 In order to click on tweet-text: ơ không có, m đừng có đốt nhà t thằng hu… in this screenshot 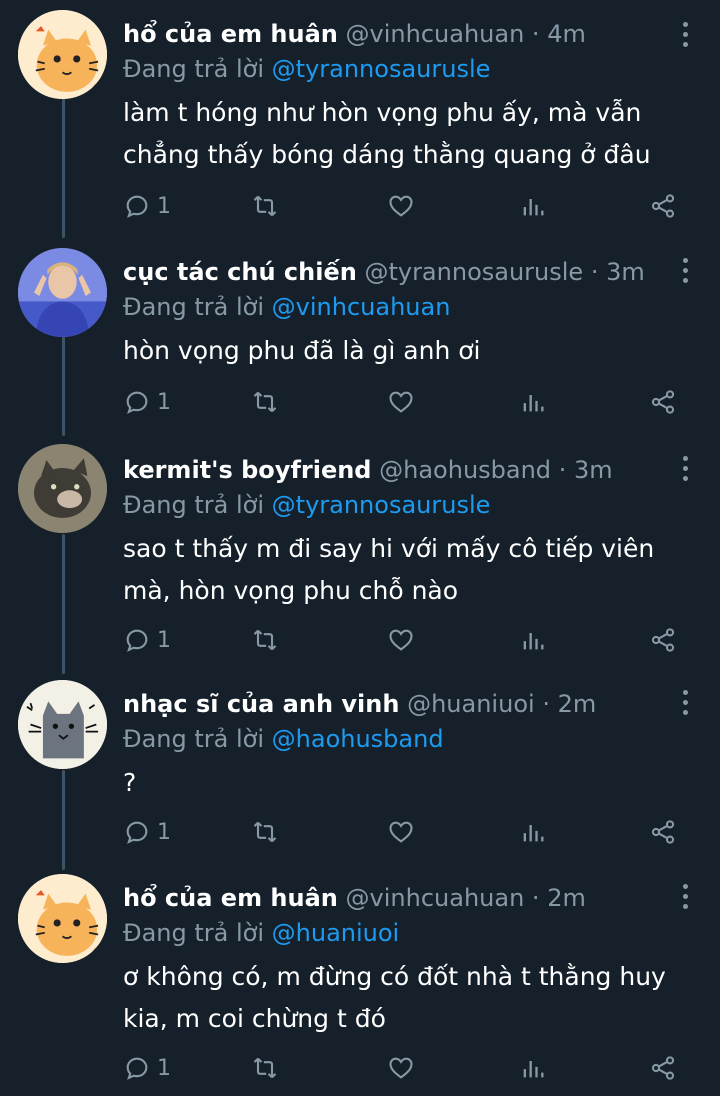, I will do `click(394, 997)`.